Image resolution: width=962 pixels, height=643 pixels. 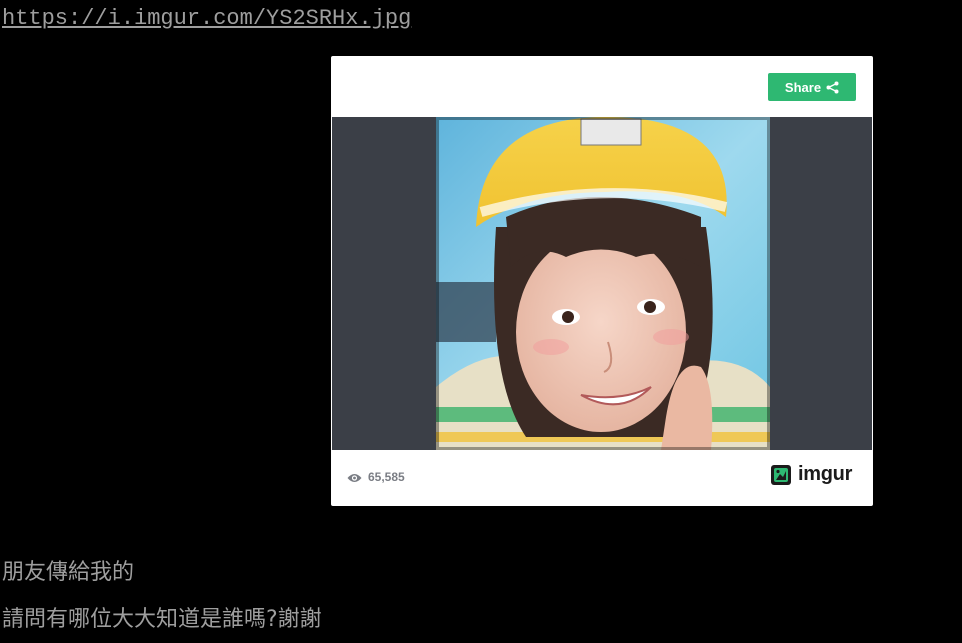 I want to click on embed-header: Share, so click(x=602, y=86).